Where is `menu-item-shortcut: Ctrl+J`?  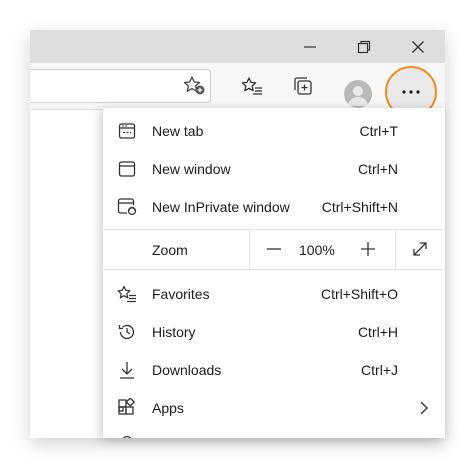
menu-item-shortcut: Ctrl+J is located at coordinates (379, 370).